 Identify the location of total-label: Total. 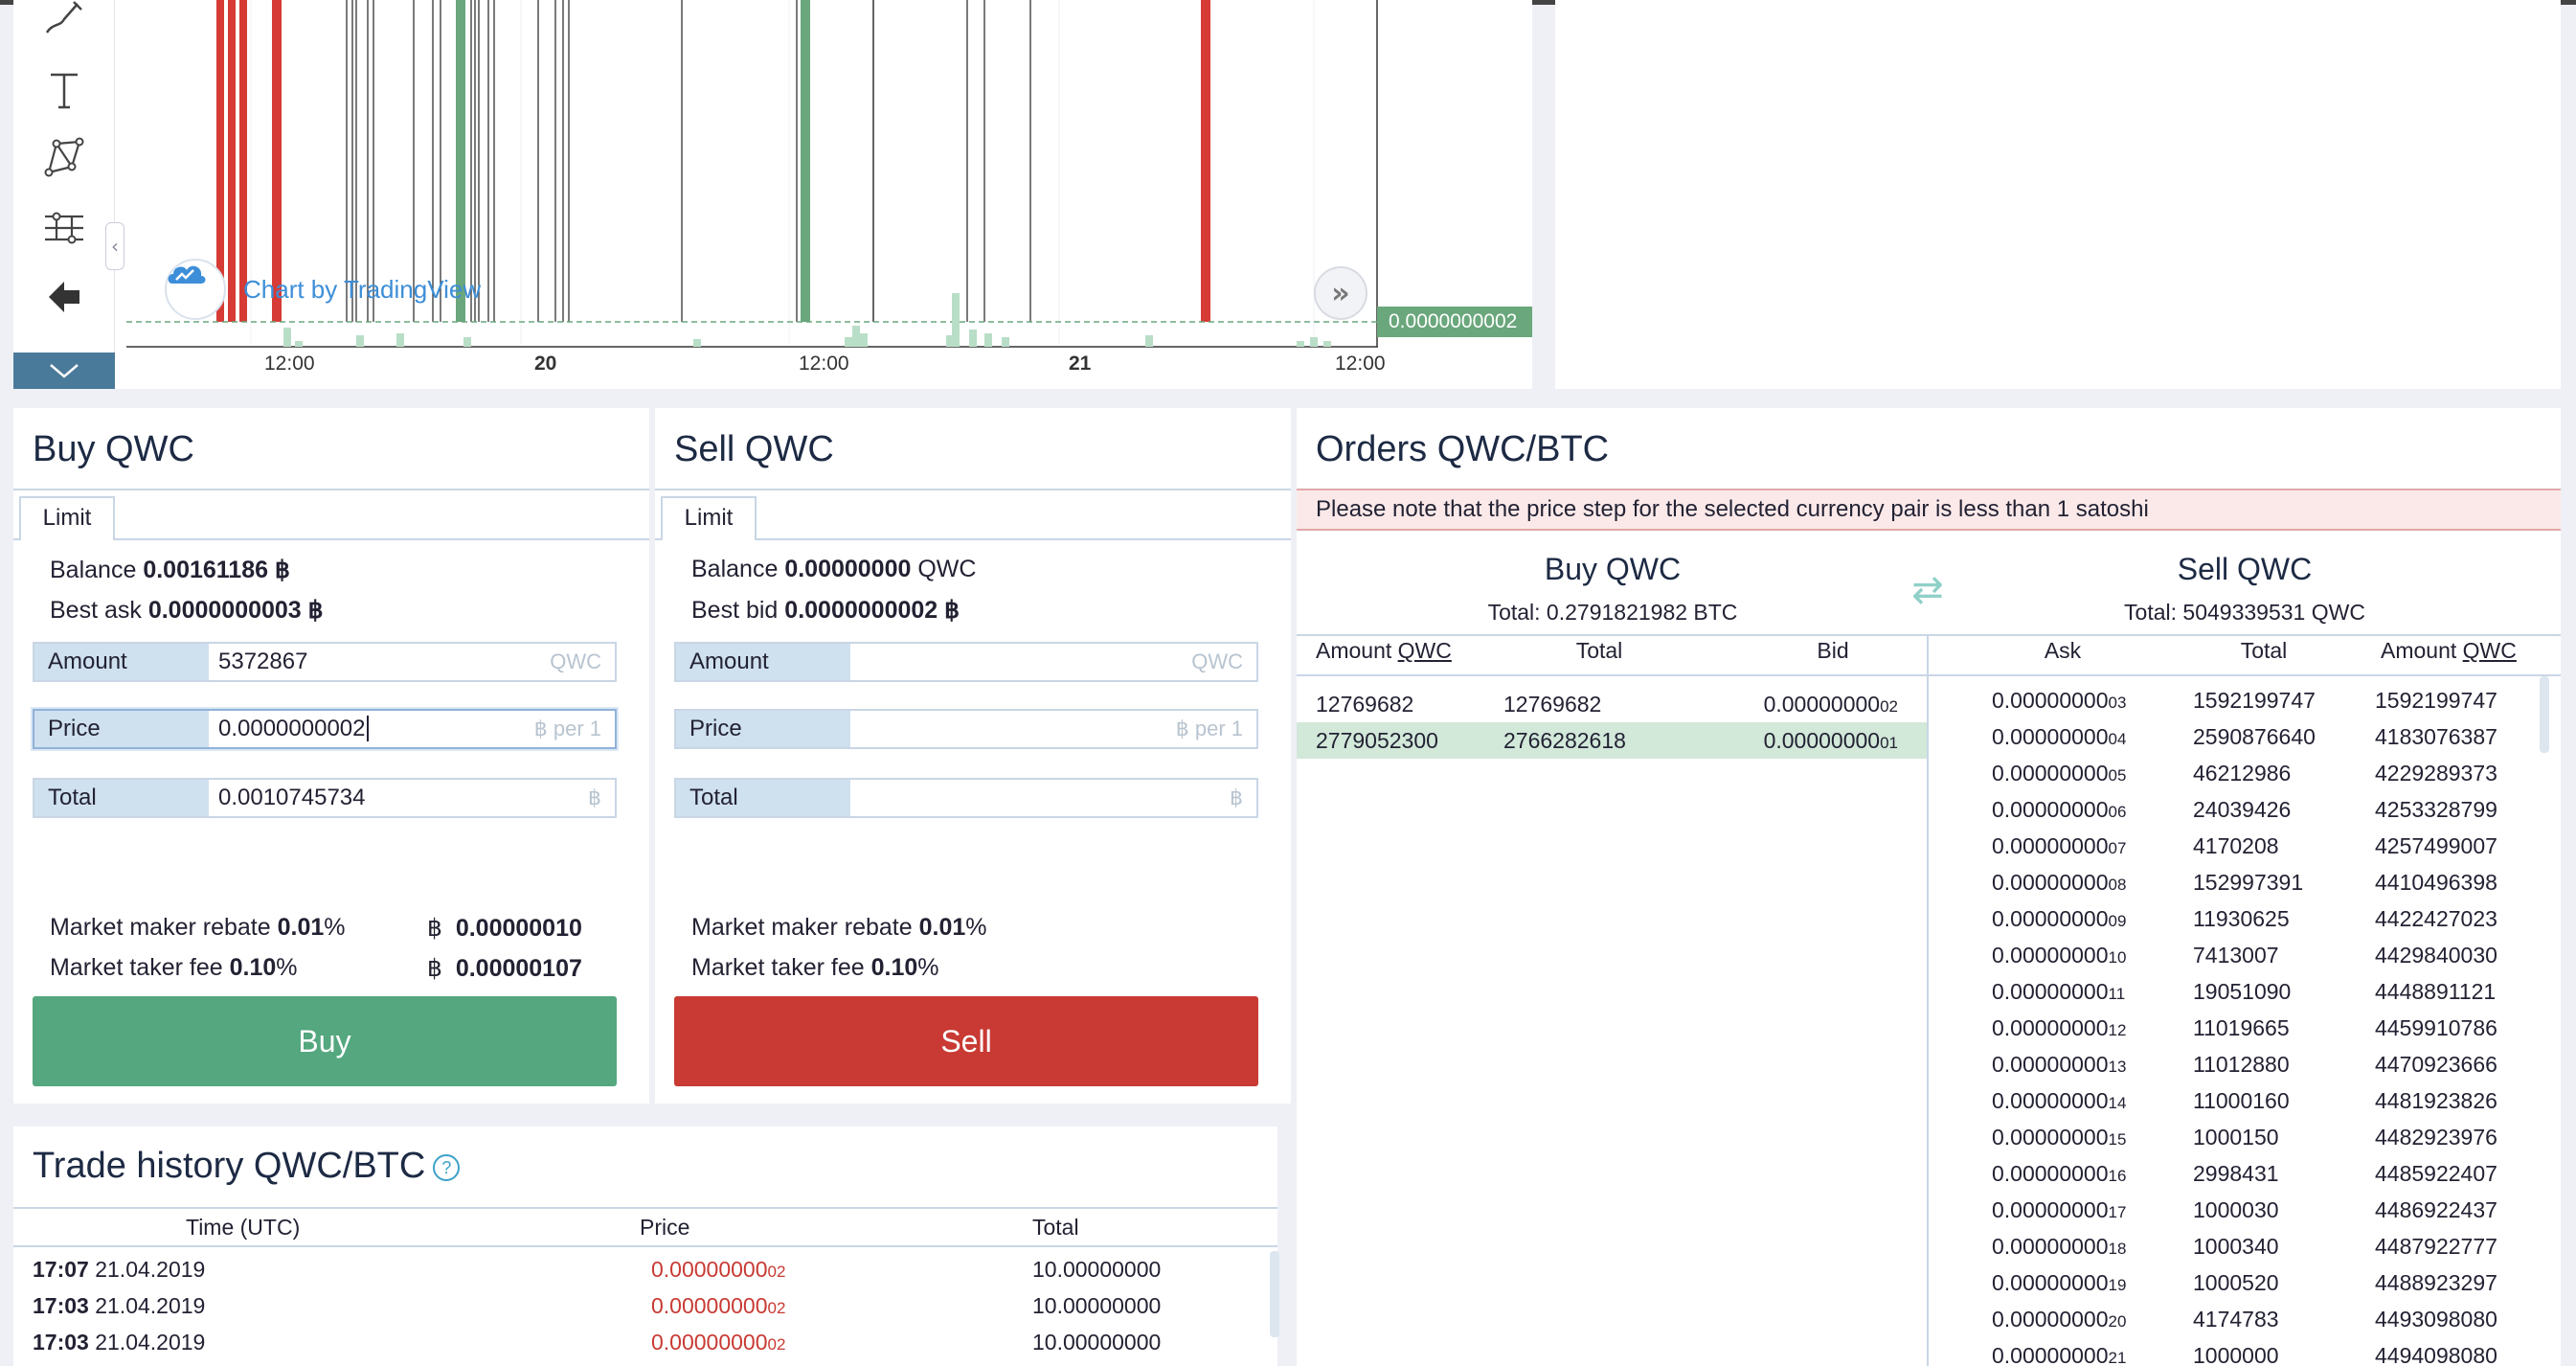
(121, 798).